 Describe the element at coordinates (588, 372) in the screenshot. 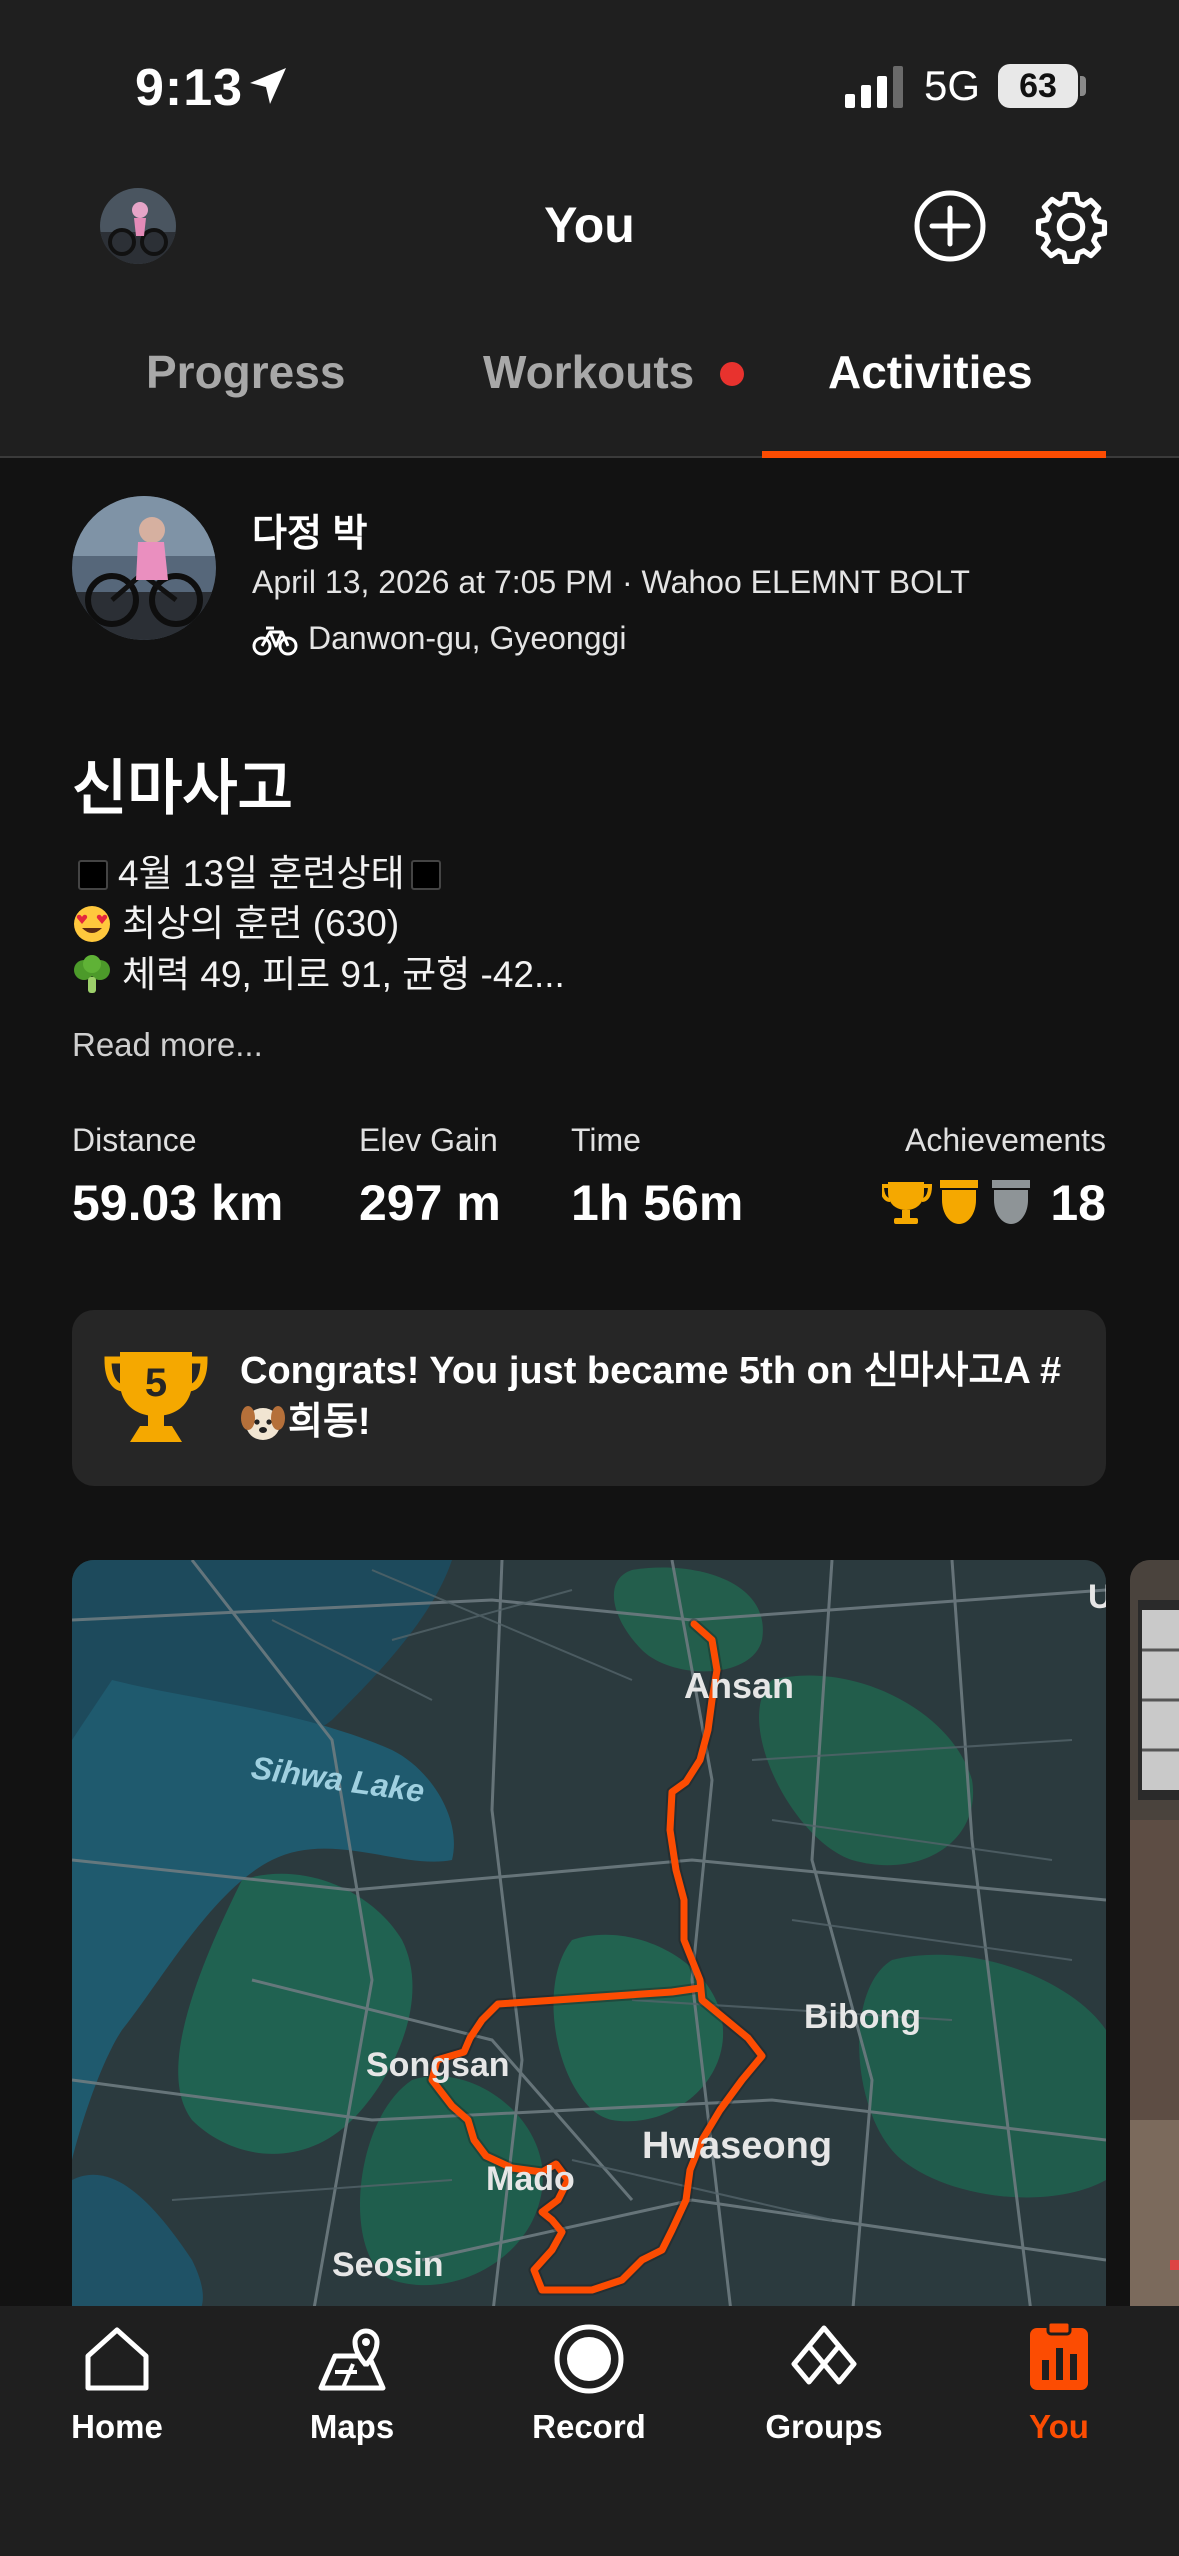

I see `tab-workouts: Workouts` at that location.